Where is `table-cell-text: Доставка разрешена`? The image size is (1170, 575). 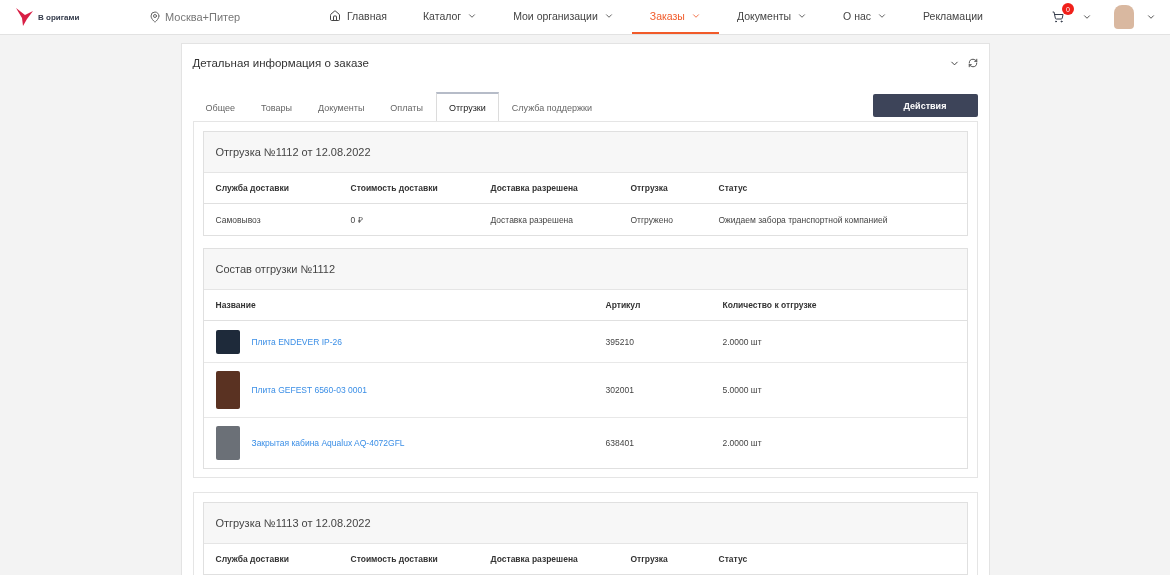 table-cell-text: Доставка разрешена is located at coordinates (532, 220).